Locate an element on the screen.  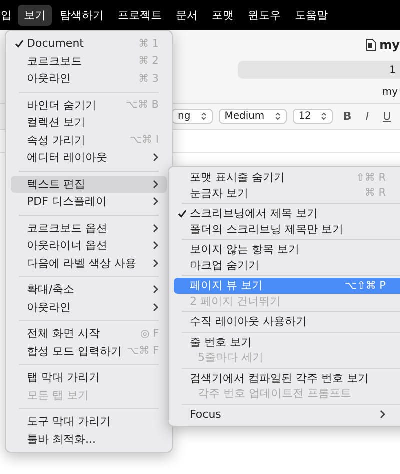
shortcut-text: ⌥⌘ I is located at coordinates (144, 140).